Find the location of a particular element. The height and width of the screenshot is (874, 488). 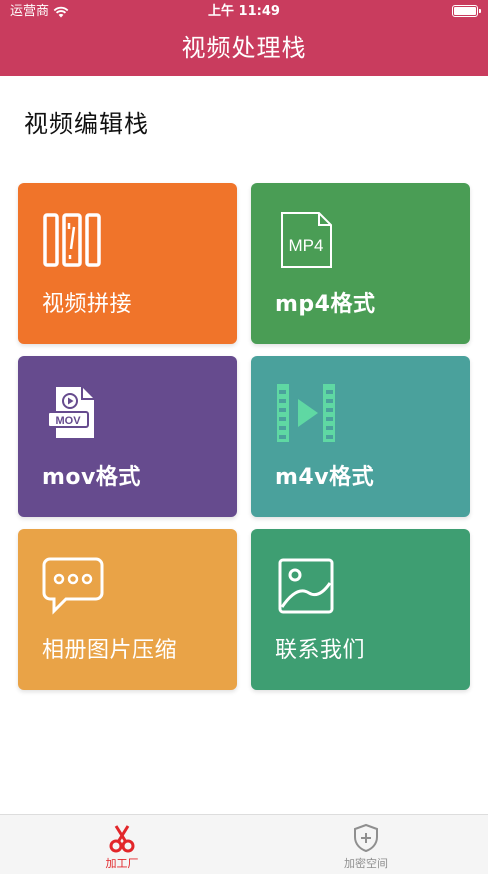

header-bar: 运营商 上午 11:49 视频处理栈 is located at coordinates (244, 38).